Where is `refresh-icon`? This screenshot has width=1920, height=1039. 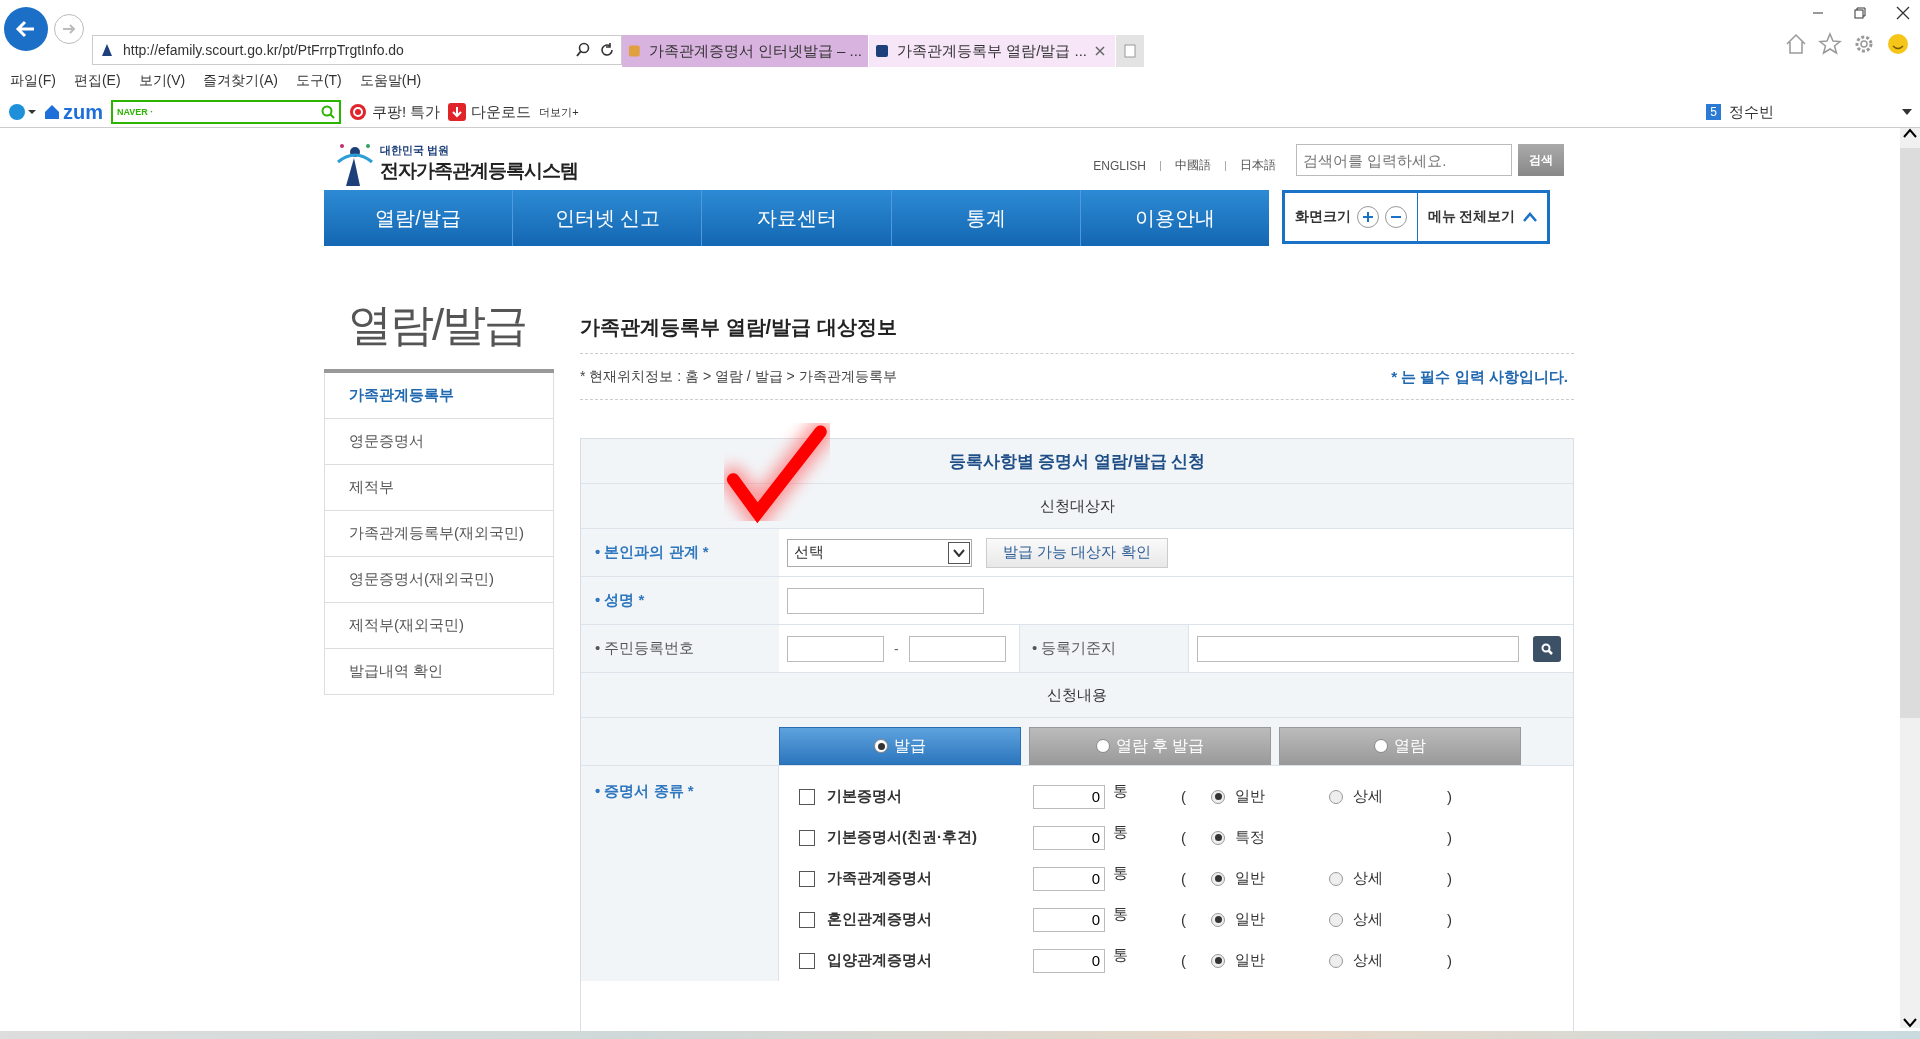
refresh-icon is located at coordinates (607, 50).